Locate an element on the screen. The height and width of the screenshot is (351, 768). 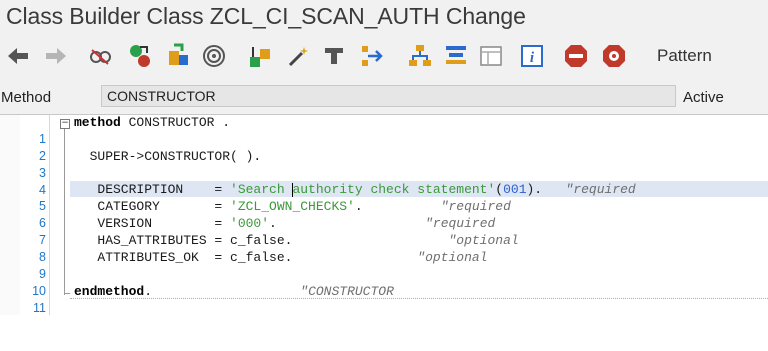
code-line: 4 is located at coordinates (384, 181).